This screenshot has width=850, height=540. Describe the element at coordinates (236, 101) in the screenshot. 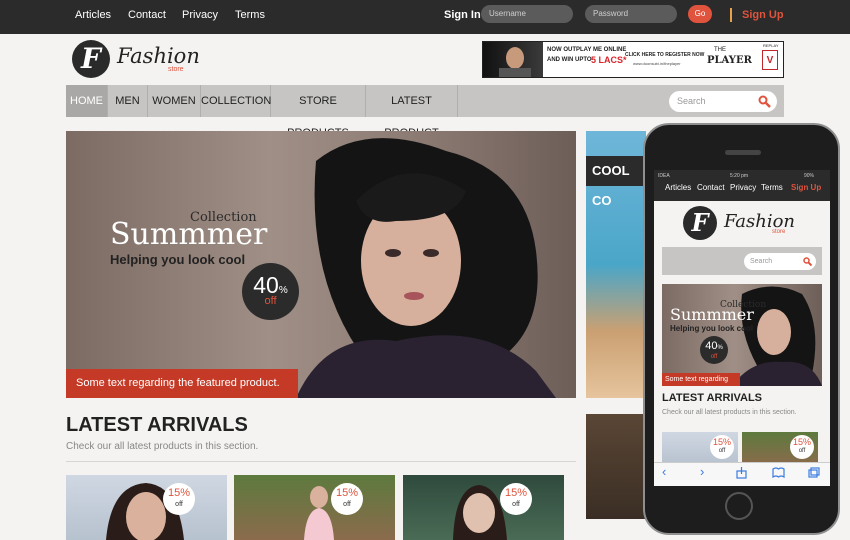

I see `nav-collection: COLLECTION` at that location.